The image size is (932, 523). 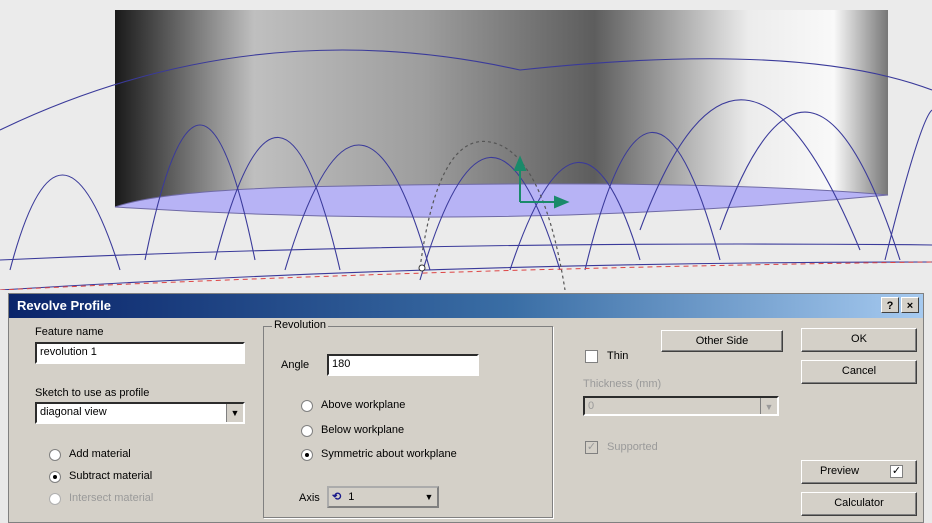 I want to click on calculator-button: Calculator, so click(x=859, y=504).